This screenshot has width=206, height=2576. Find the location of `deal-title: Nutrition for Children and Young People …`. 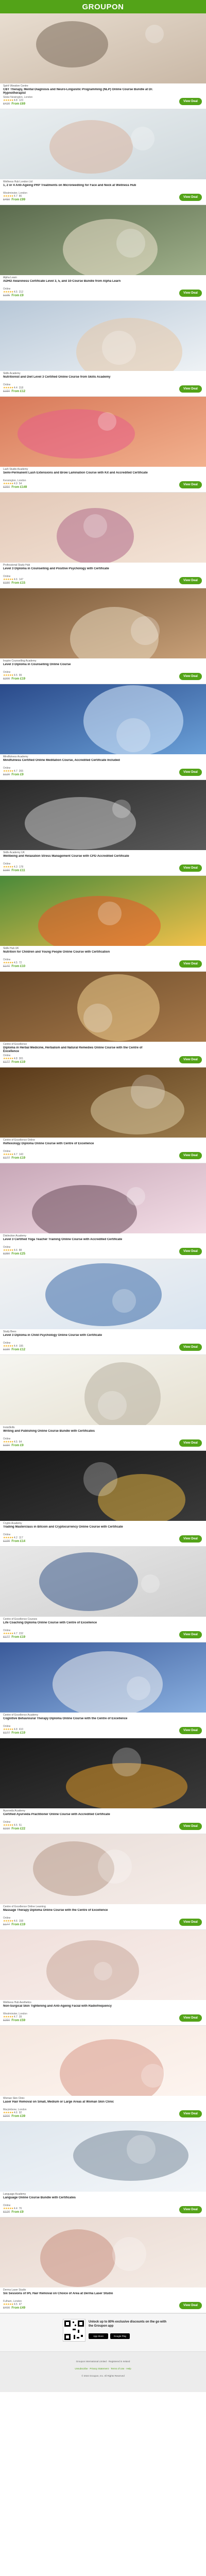

deal-title: Nutrition for Children and Young People … is located at coordinates (81, 954).